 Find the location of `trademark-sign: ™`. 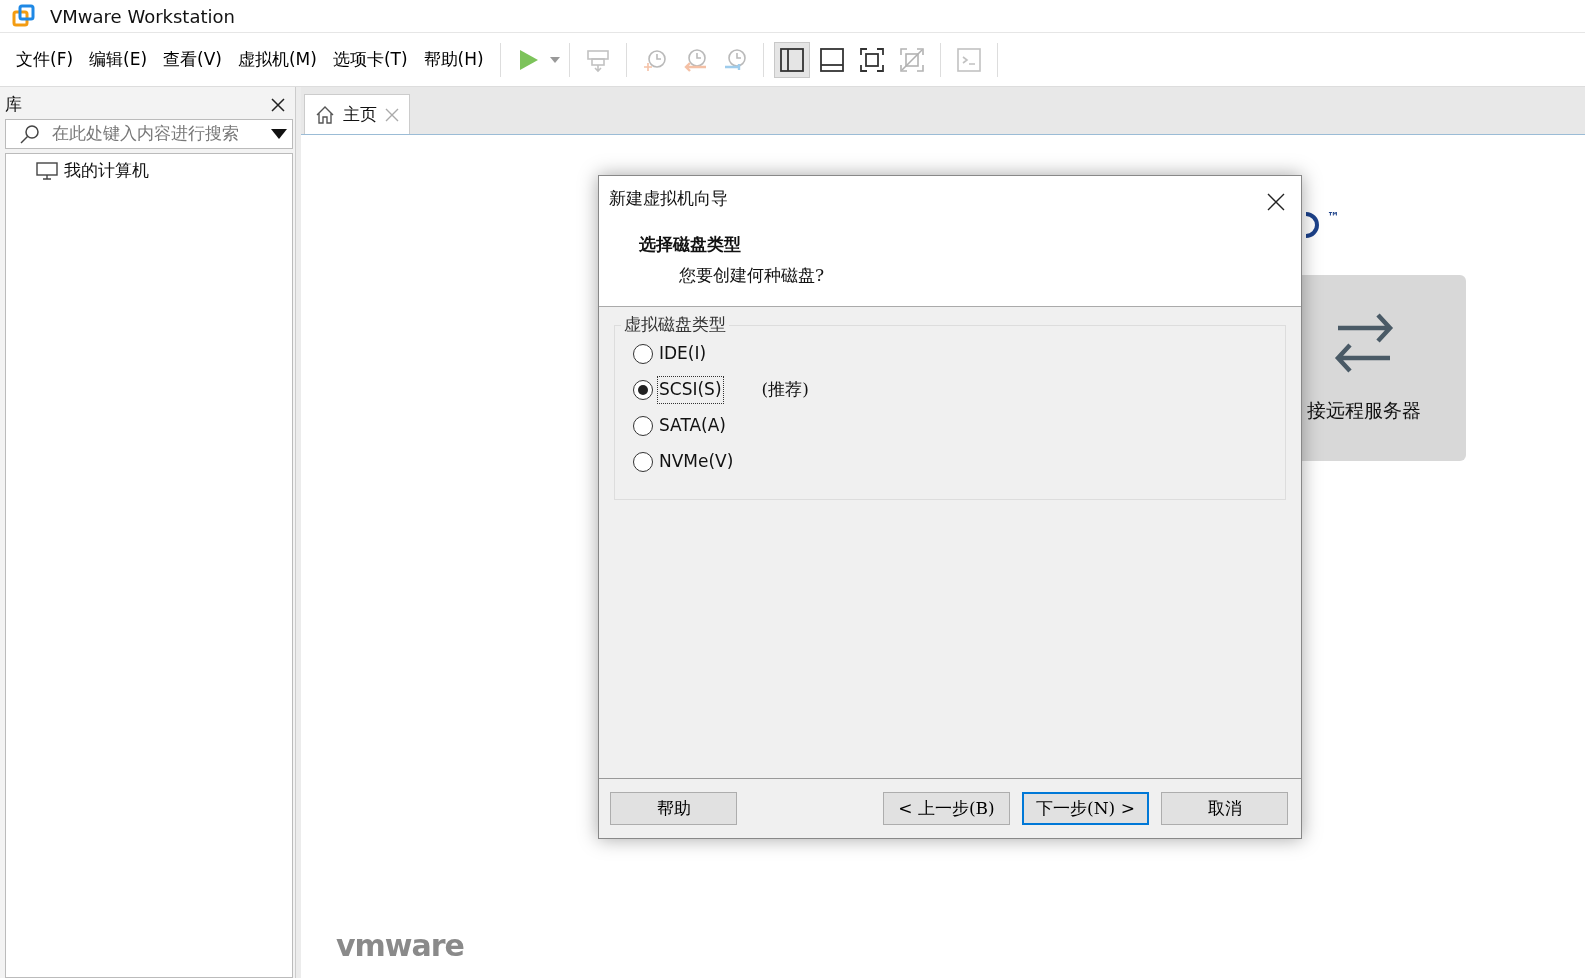

trademark-sign: ™ is located at coordinates (1333, 217).